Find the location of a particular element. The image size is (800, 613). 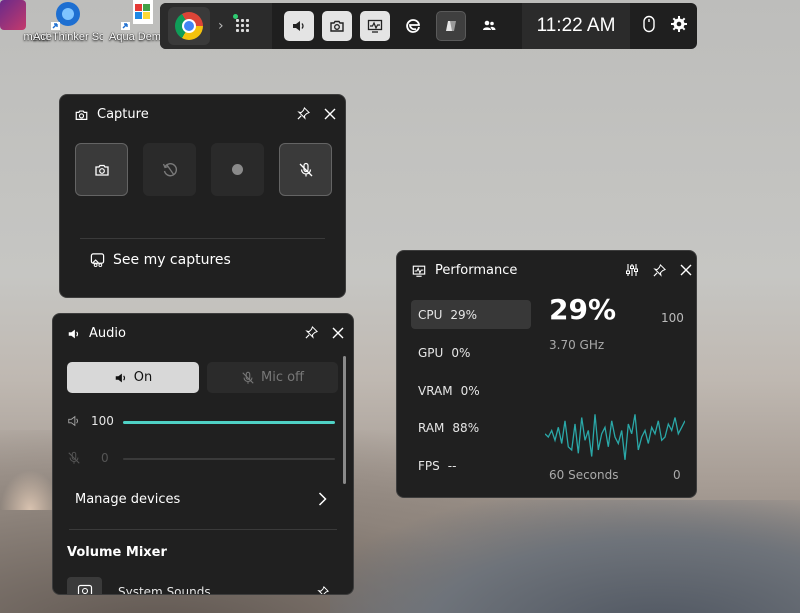

chevron-right-icon: › is located at coordinates (221, 26).